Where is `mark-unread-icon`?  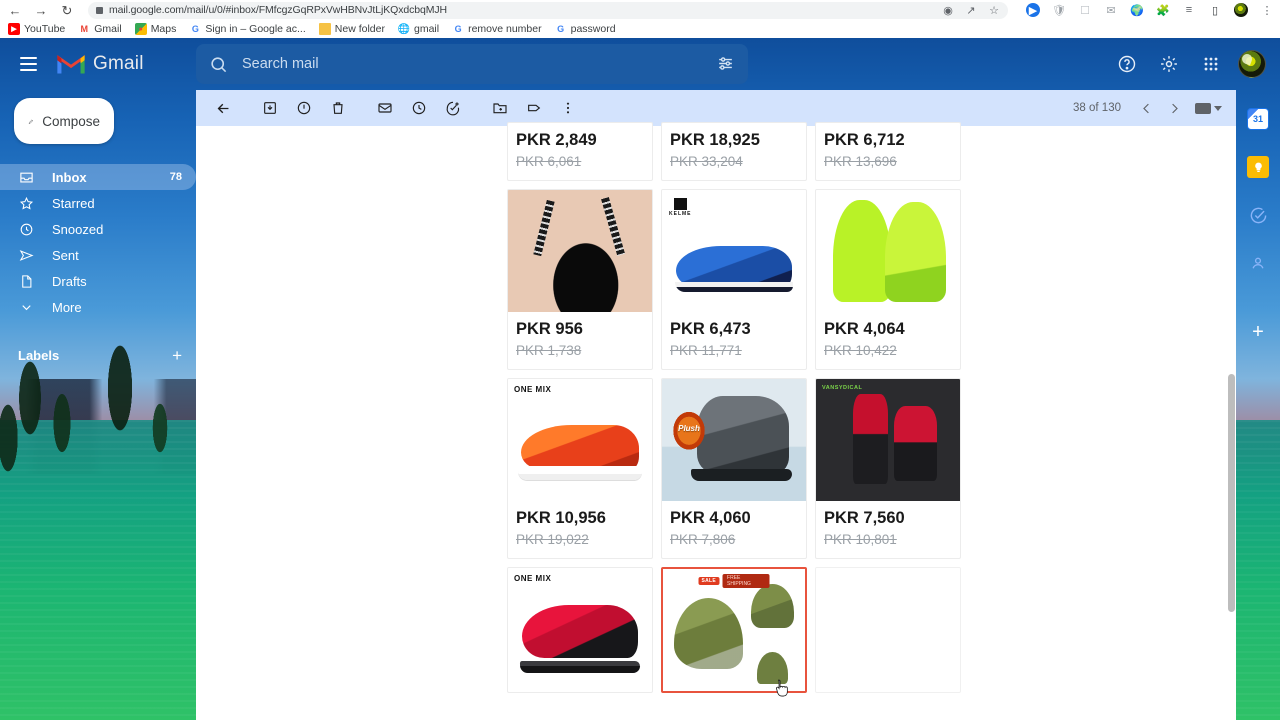
mark-unread-icon is located at coordinates (385, 108).